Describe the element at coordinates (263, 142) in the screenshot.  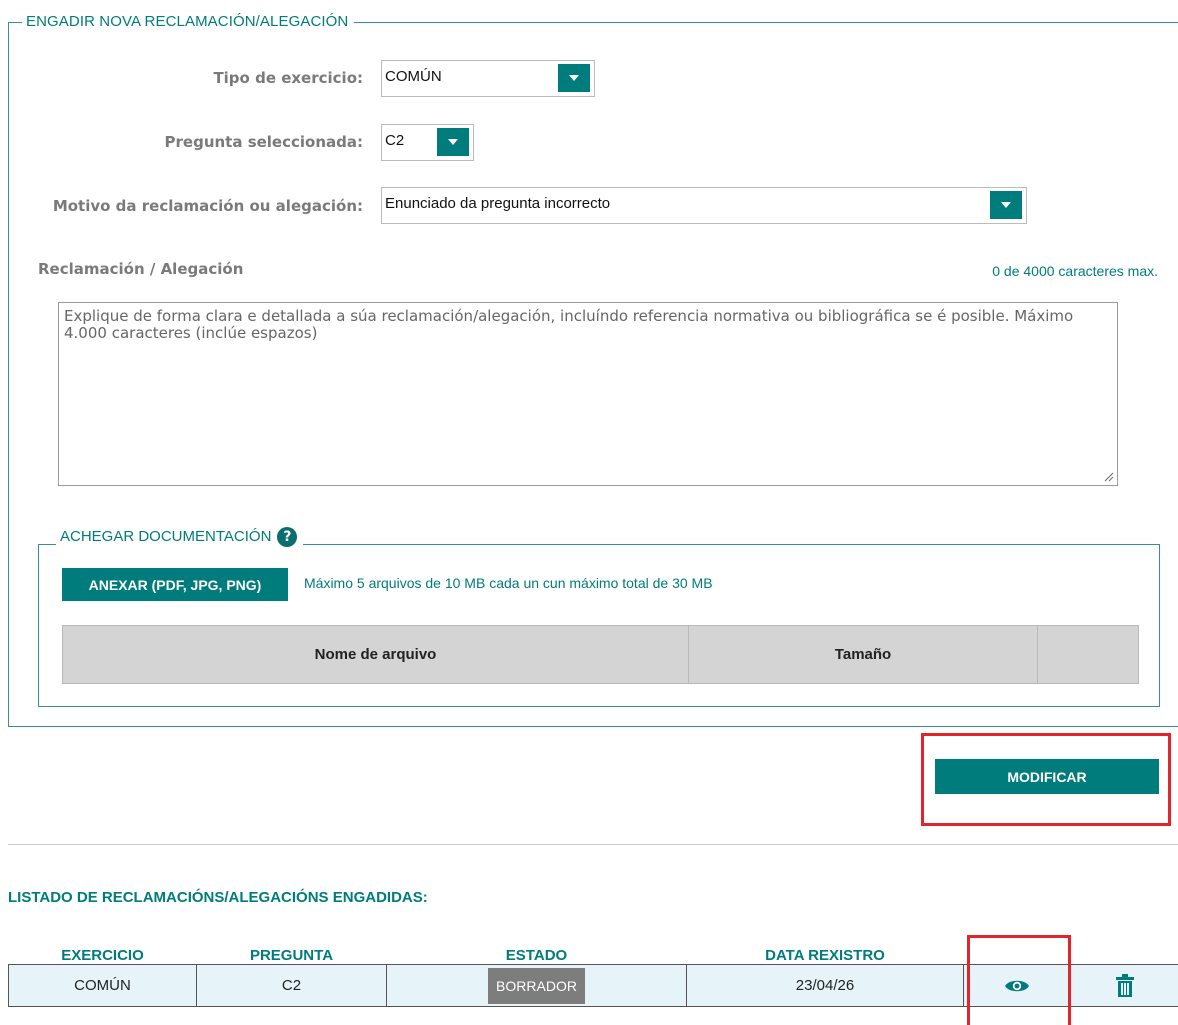
I see `pregunta-label: Pregunta seleccionada:` at that location.